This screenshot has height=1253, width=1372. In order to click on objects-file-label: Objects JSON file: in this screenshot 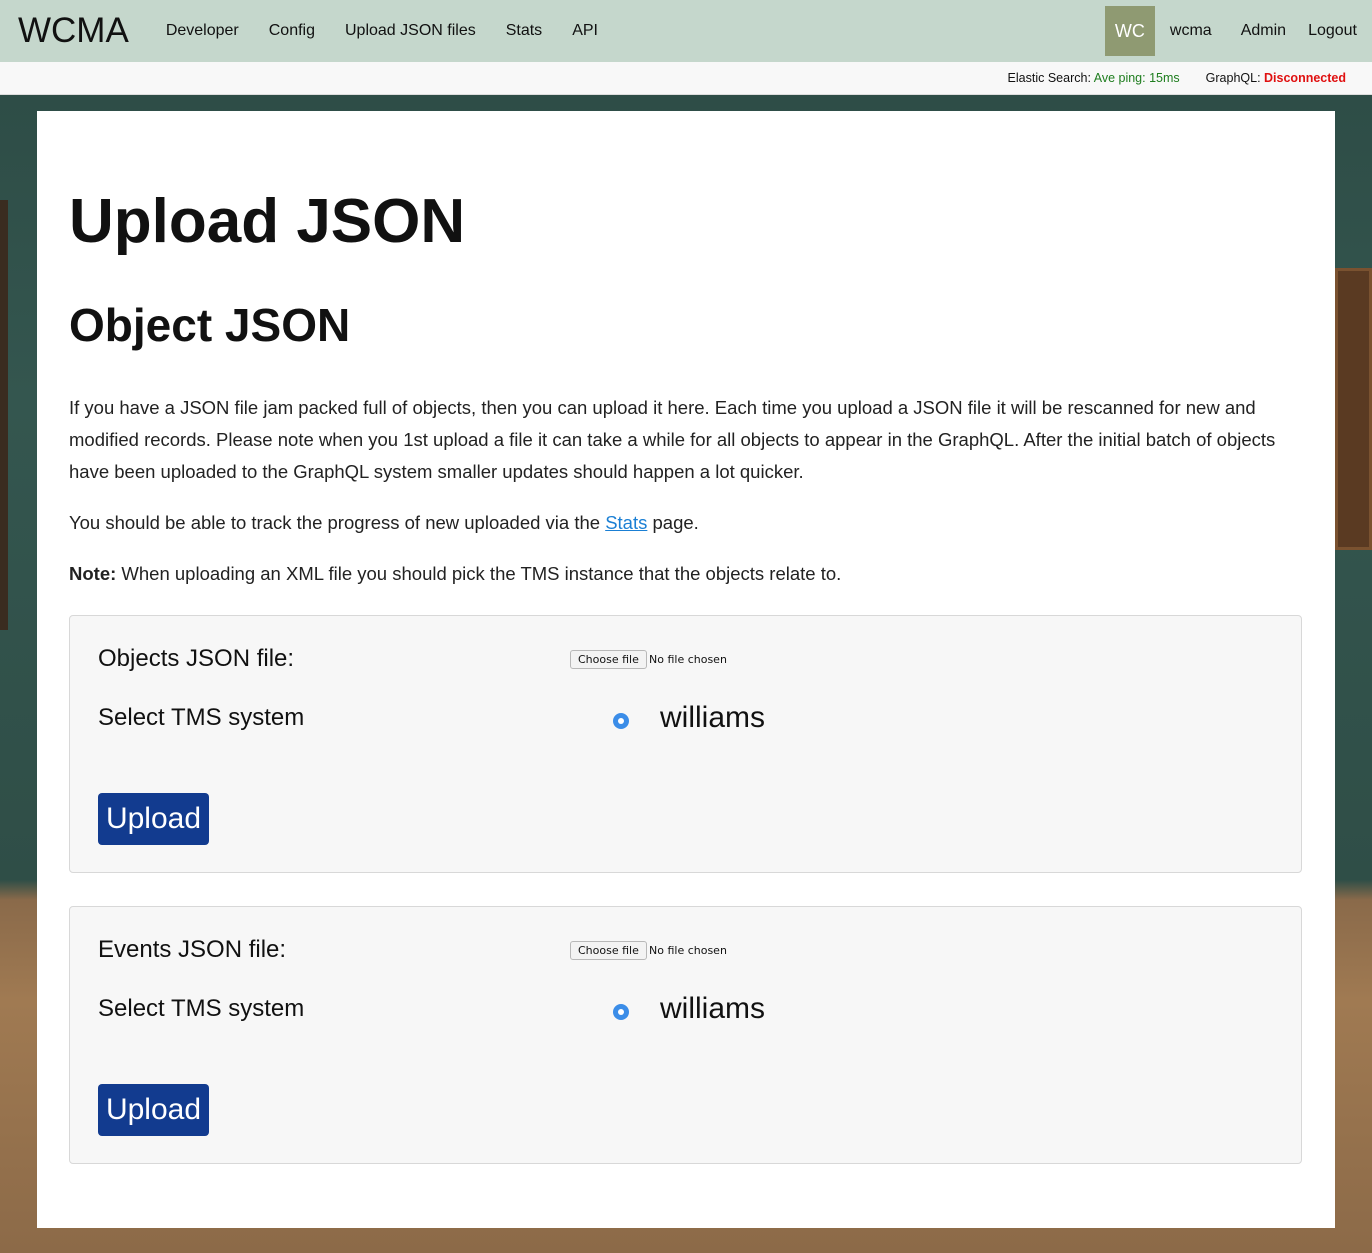, I will do `click(196, 658)`.